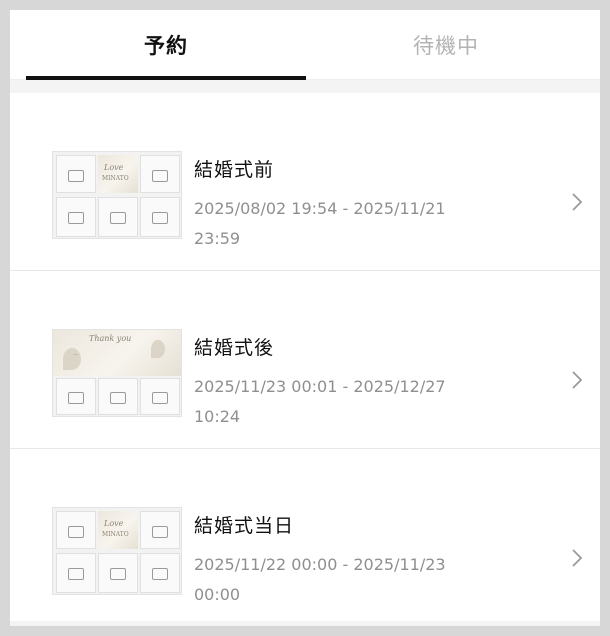 The height and width of the screenshot is (636, 610). Describe the element at coordinates (320, 579) in the screenshot. I see `item-period: 2025/11/22 00:00 - 2025/11/23 00:00` at that location.